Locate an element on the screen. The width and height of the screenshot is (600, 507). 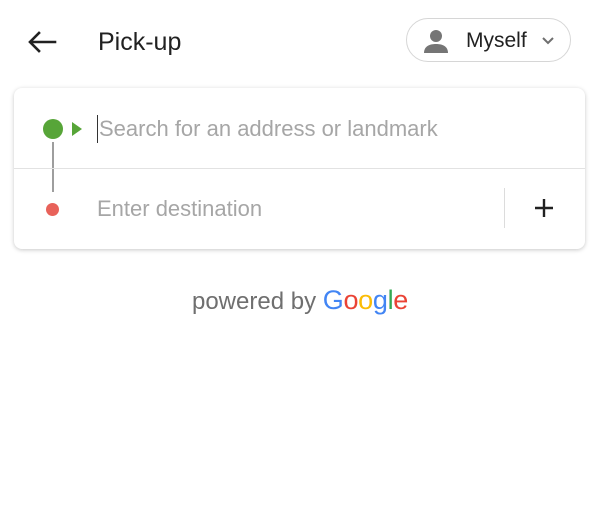
play-arrow-icon is located at coordinates (77, 129).